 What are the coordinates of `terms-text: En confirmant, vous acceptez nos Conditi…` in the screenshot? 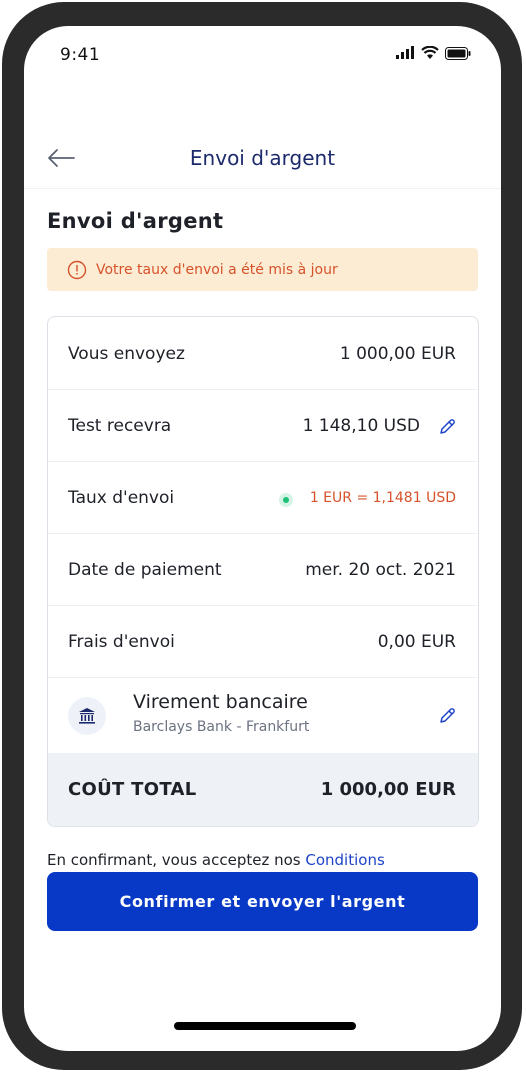 It's located at (267, 860).